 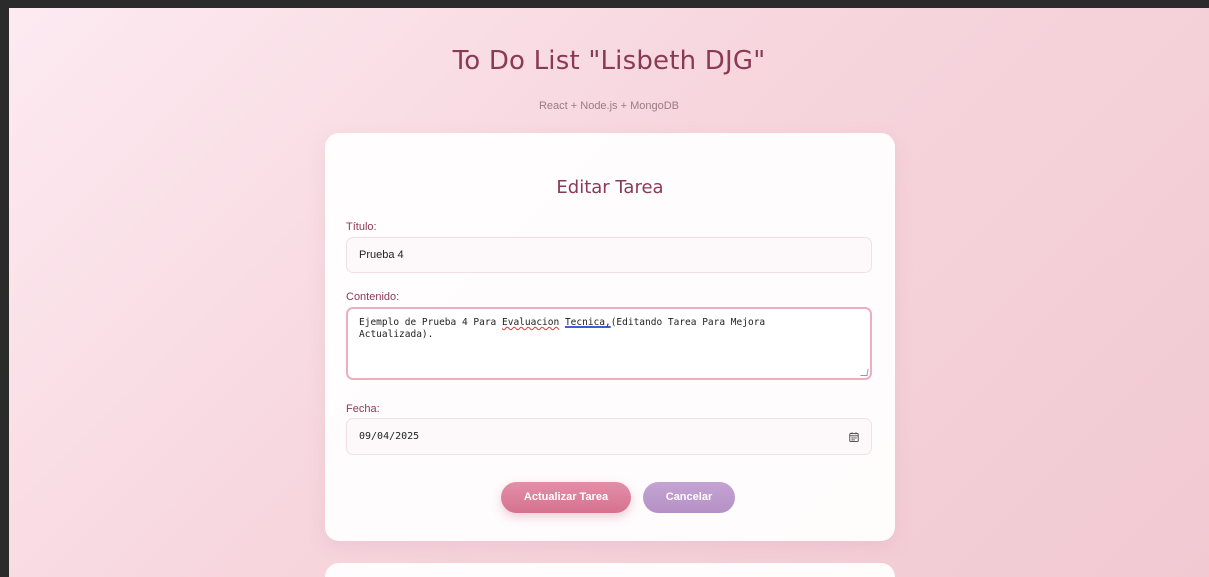 I want to click on app-title: To Do List "Lisbeth DJG", so click(x=609, y=61).